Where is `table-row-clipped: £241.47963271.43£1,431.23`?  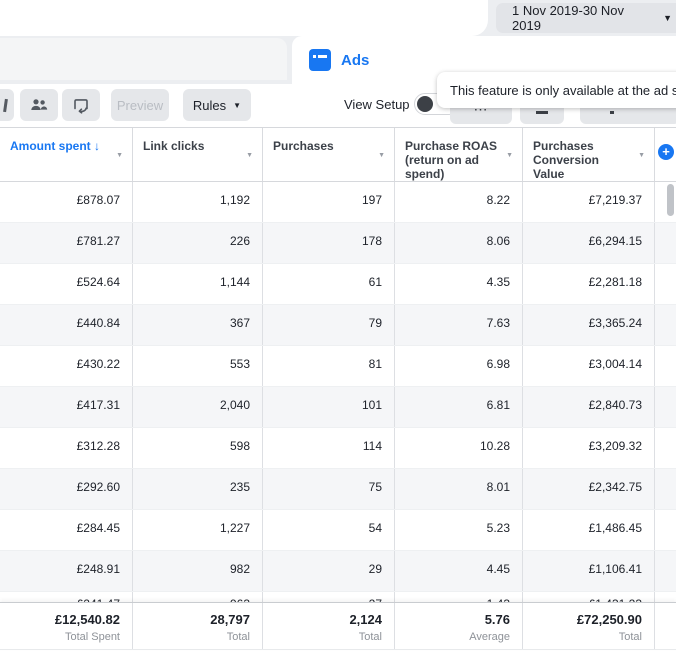 table-row-clipped: £241.47963271.43£1,431.23 is located at coordinates (338, 597).